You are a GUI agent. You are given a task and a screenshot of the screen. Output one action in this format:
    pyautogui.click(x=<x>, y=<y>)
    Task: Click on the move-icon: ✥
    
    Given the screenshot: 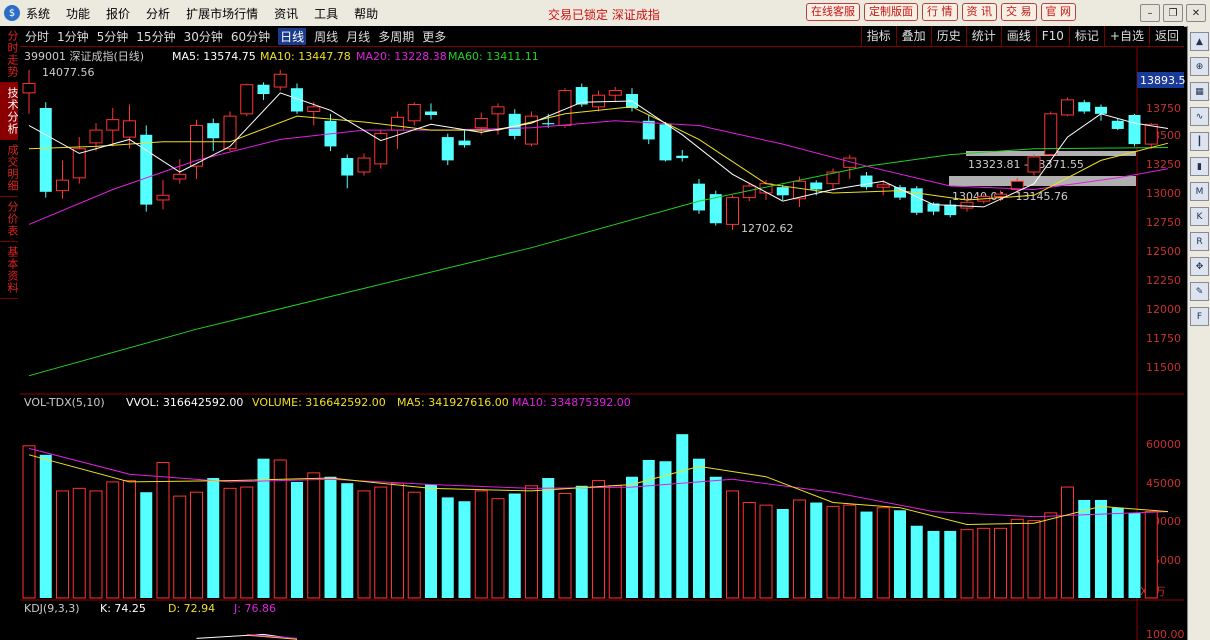 What is the action you would take?
    pyautogui.click(x=1199, y=266)
    